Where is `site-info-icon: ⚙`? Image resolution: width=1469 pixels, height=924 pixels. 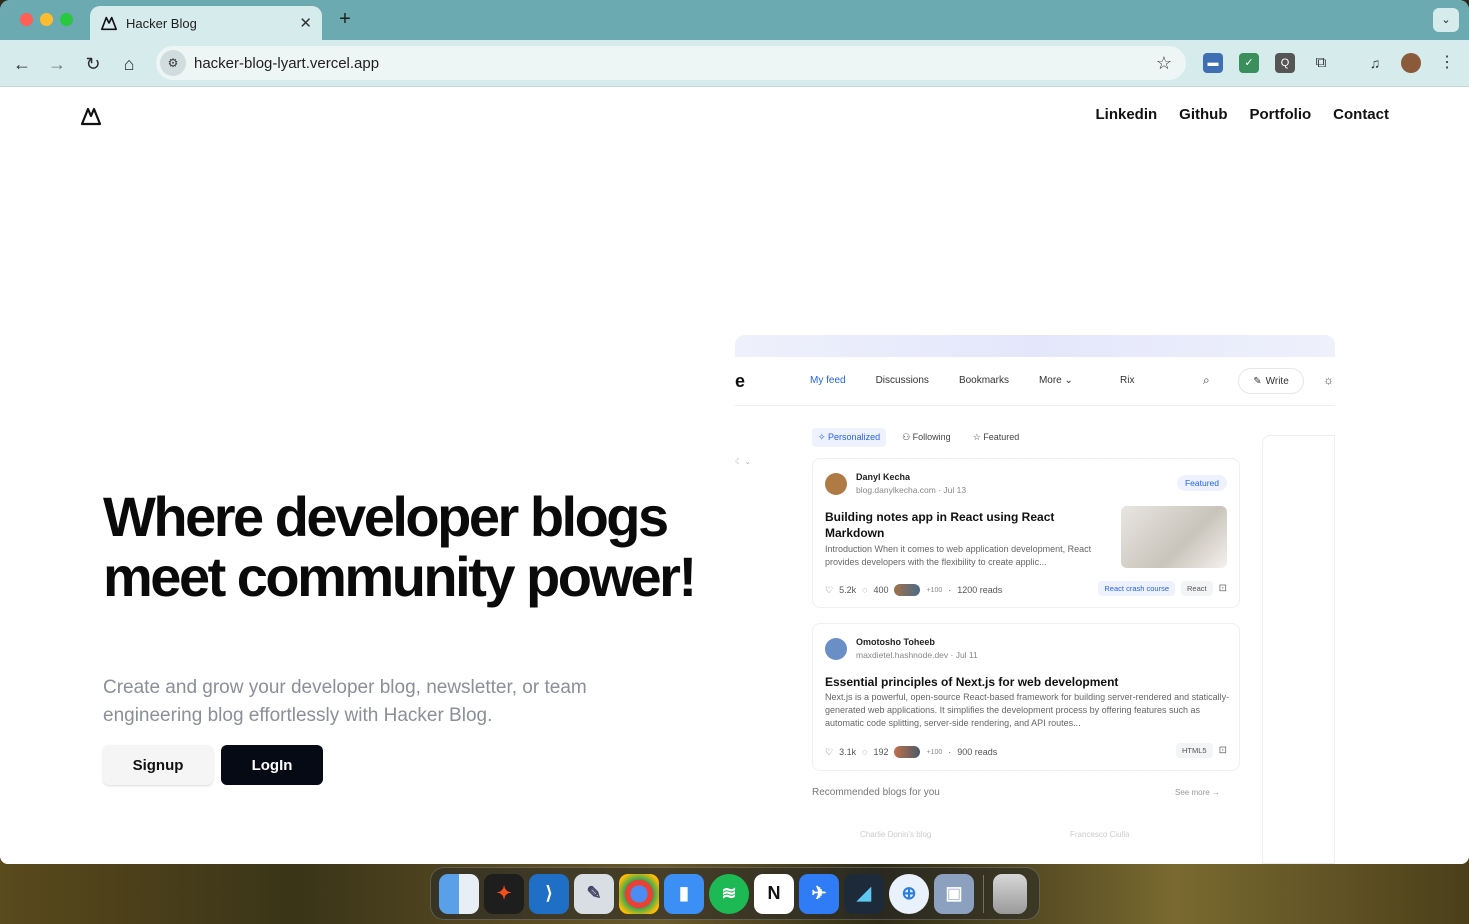
site-info-icon: ⚙ is located at coordinates (173, 63).